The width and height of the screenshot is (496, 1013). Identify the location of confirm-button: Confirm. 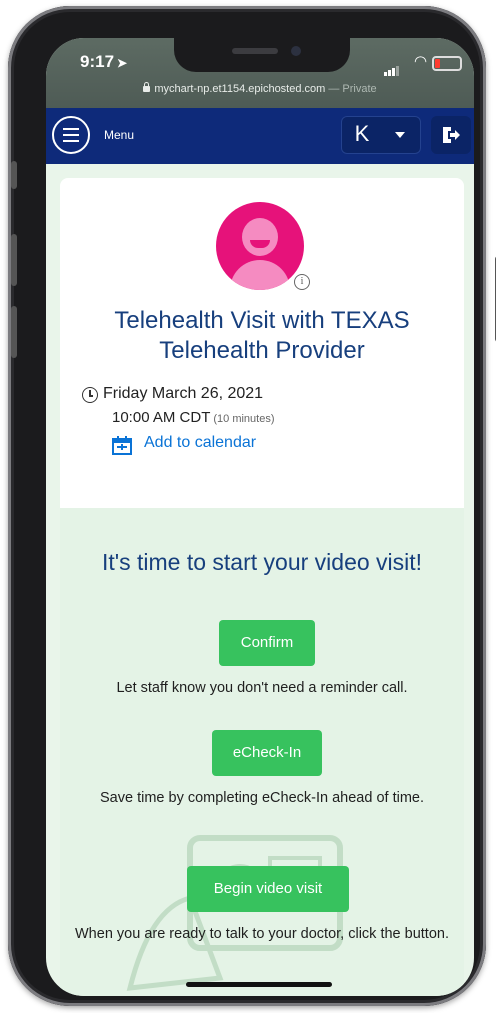
(267, 643).